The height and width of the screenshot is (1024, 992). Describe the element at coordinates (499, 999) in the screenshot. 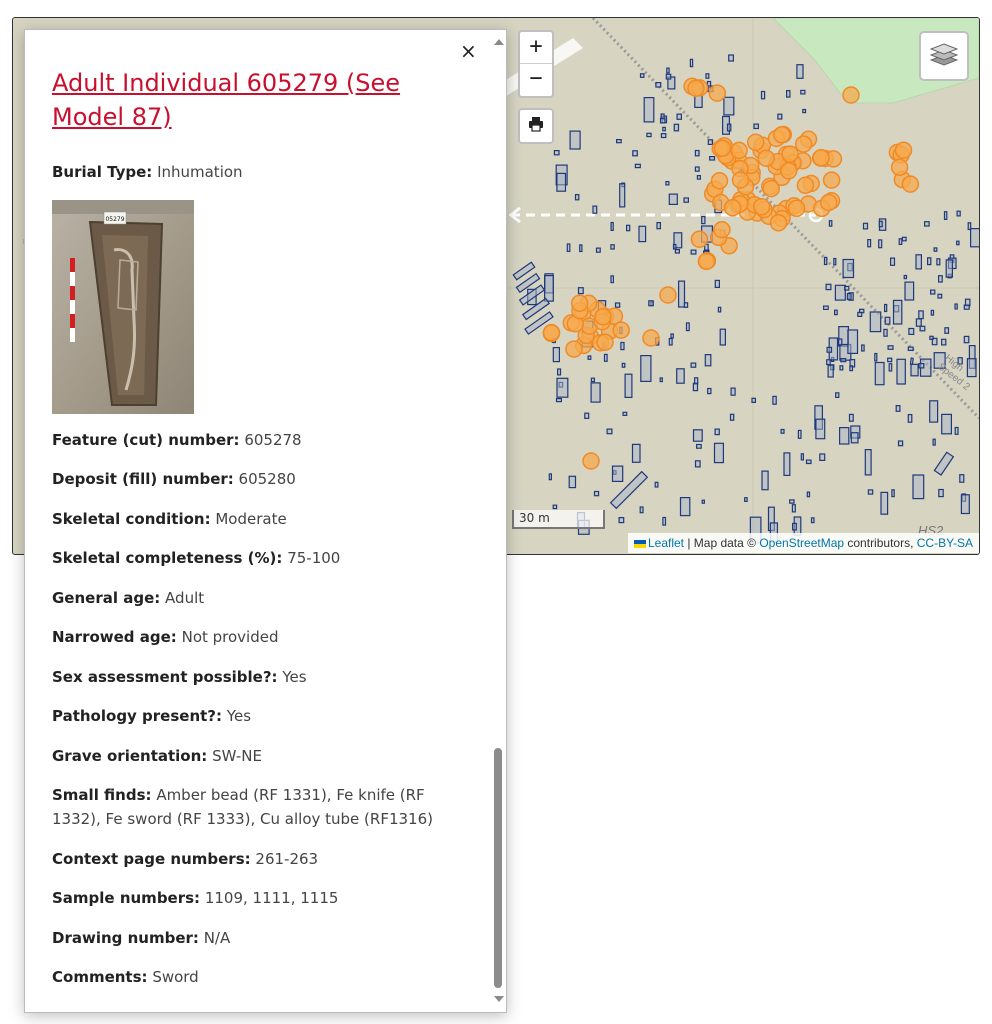

I see `scroll-down-arrow-icon` at that location.